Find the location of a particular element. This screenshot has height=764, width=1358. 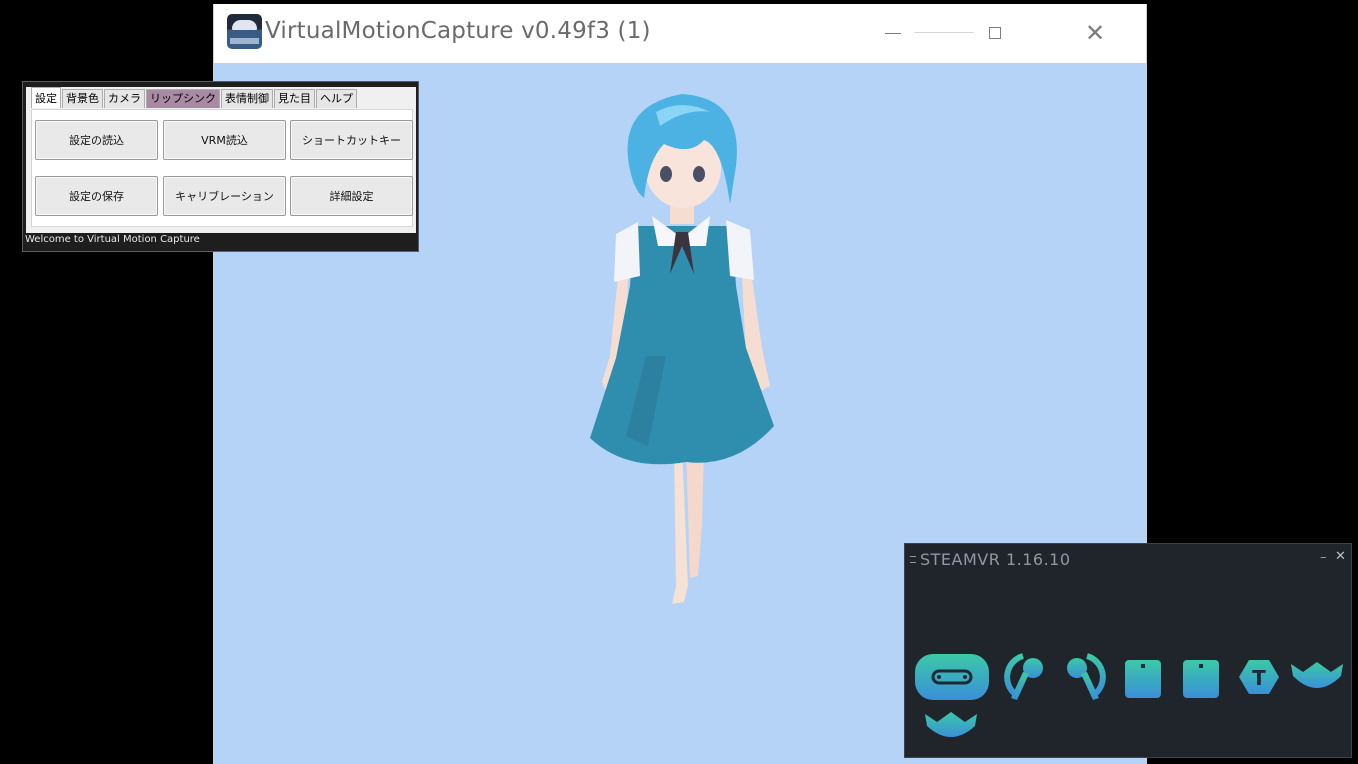

load-vrm-button: VRM読込 is located at coordinates (224, 140).